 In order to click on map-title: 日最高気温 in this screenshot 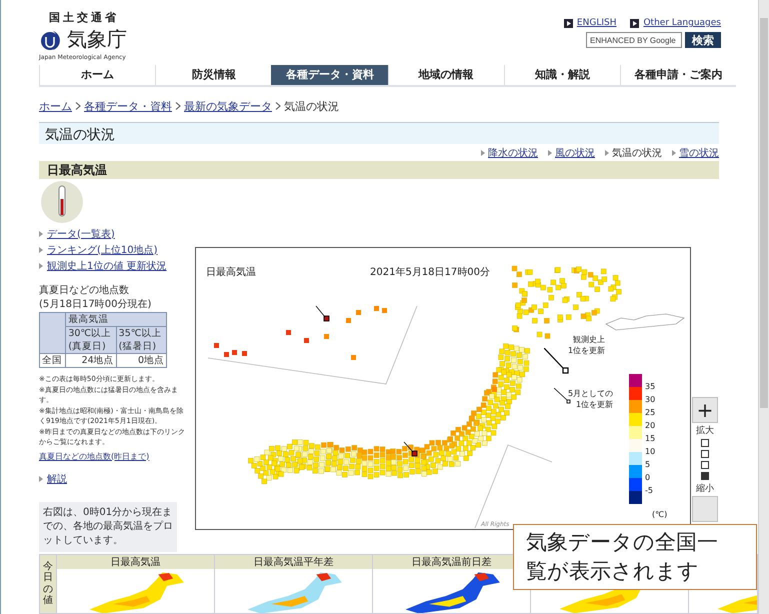, I will do `click(231, 272)`.